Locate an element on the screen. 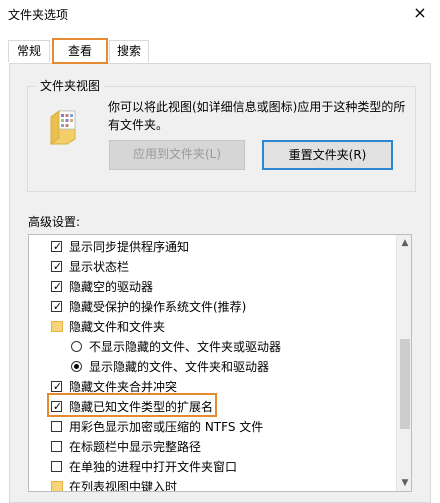 The image size is (440, 503). window-title: 文件夹选项 is located at coordinates (38, 15).